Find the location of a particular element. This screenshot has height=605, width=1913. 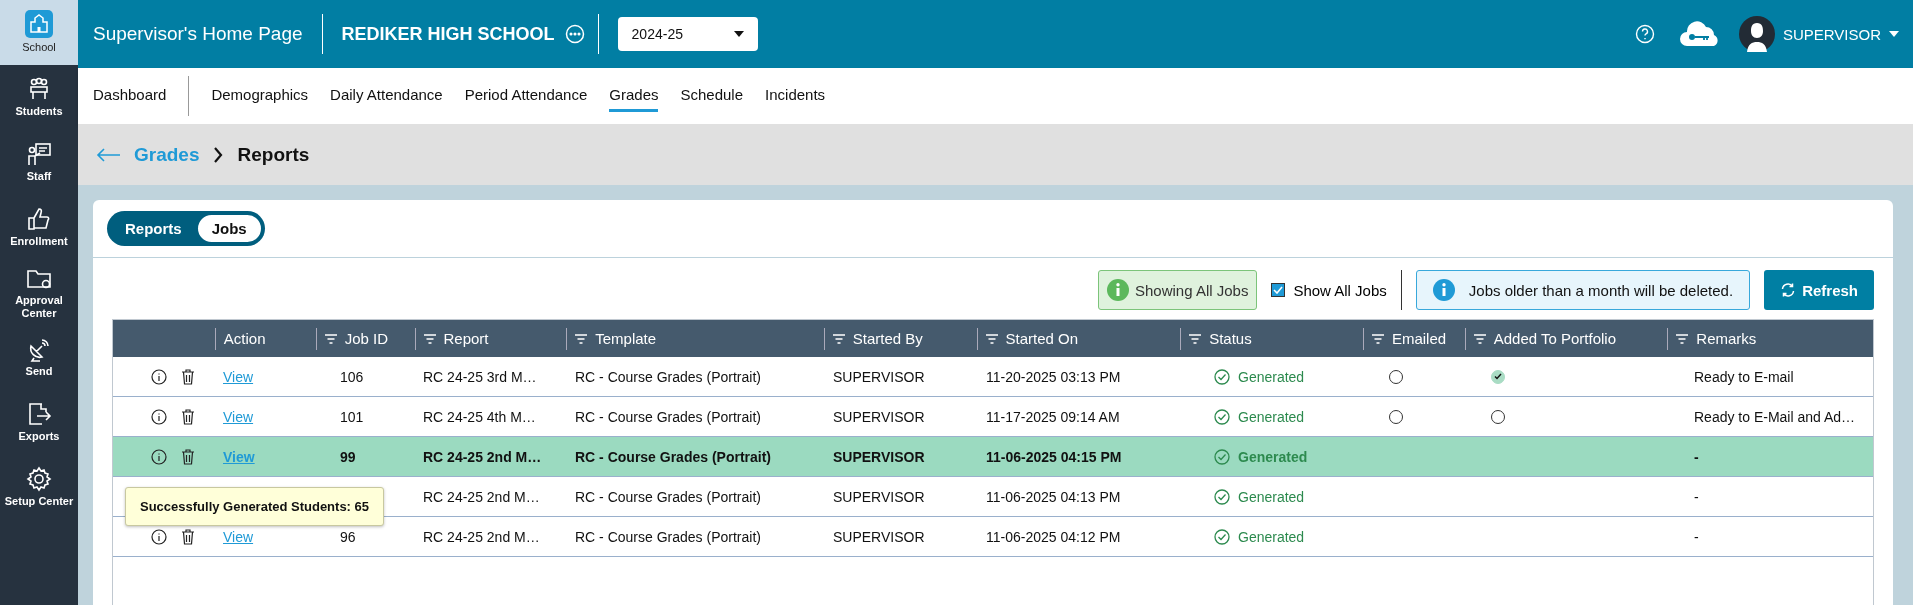

table-cell: 106 is located at coordinates (352, 376).